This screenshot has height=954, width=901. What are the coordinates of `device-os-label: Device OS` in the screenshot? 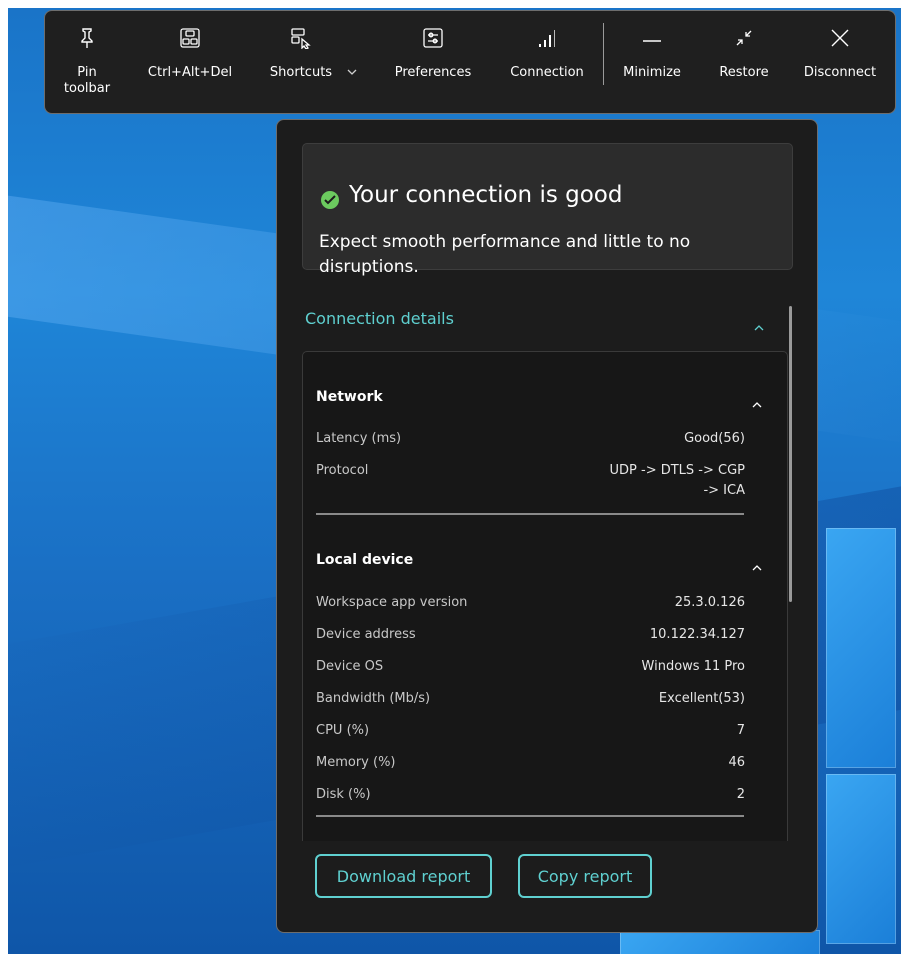 It's located at (350, 666).